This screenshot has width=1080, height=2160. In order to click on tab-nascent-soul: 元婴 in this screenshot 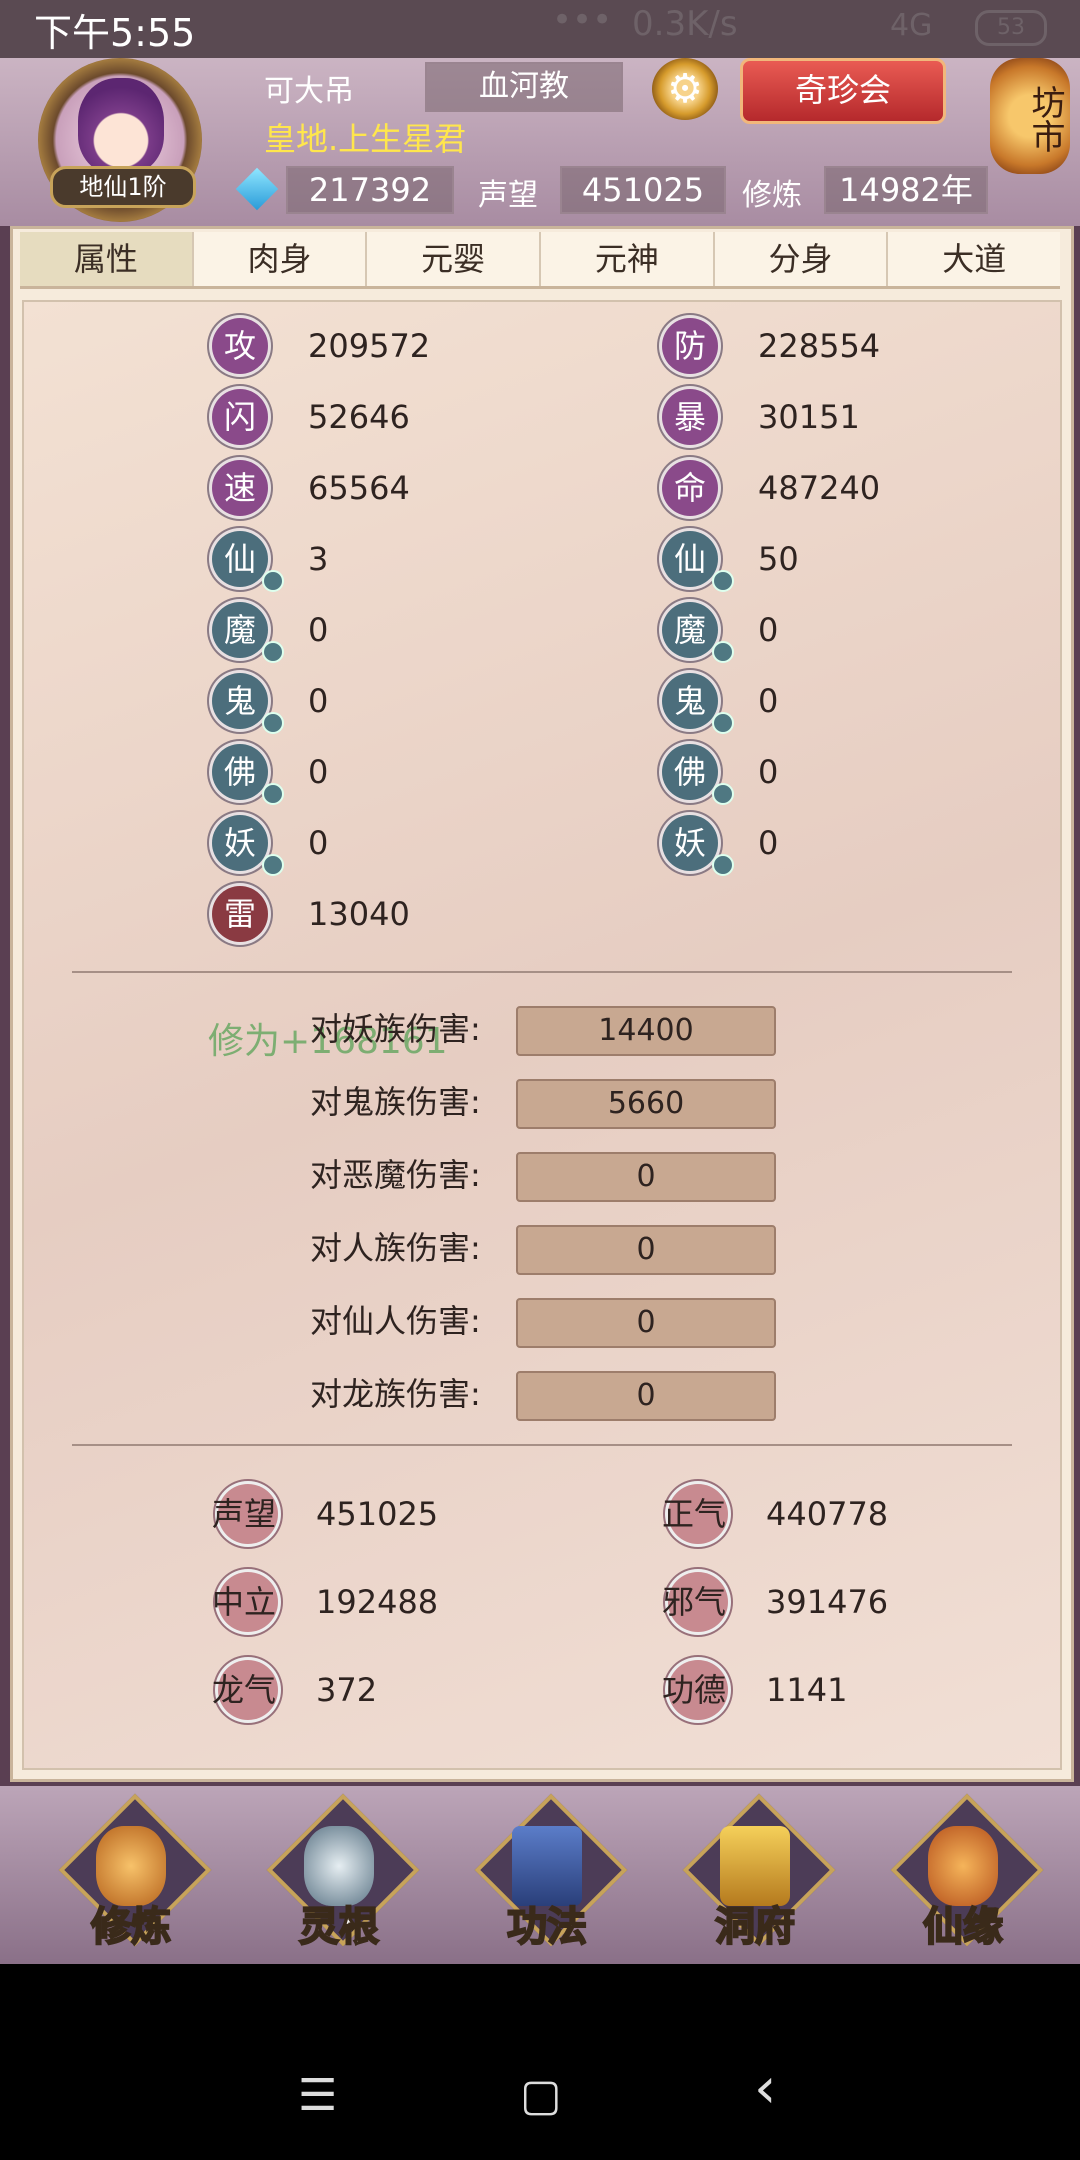, I will do `click(454, 259)`.